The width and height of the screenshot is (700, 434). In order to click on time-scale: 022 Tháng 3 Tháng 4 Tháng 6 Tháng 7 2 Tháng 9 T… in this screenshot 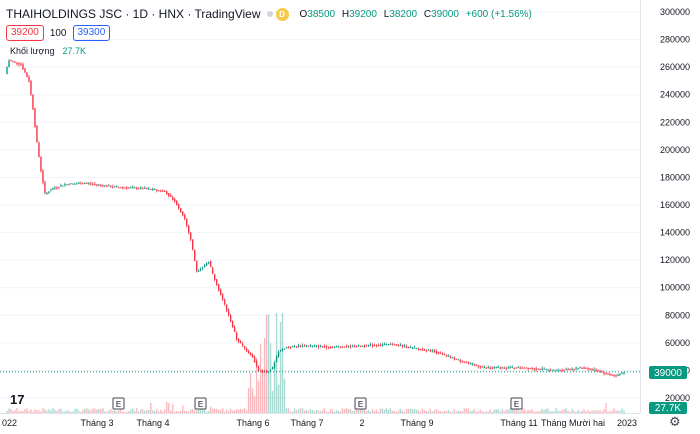, I will do `click(319, 423)`.